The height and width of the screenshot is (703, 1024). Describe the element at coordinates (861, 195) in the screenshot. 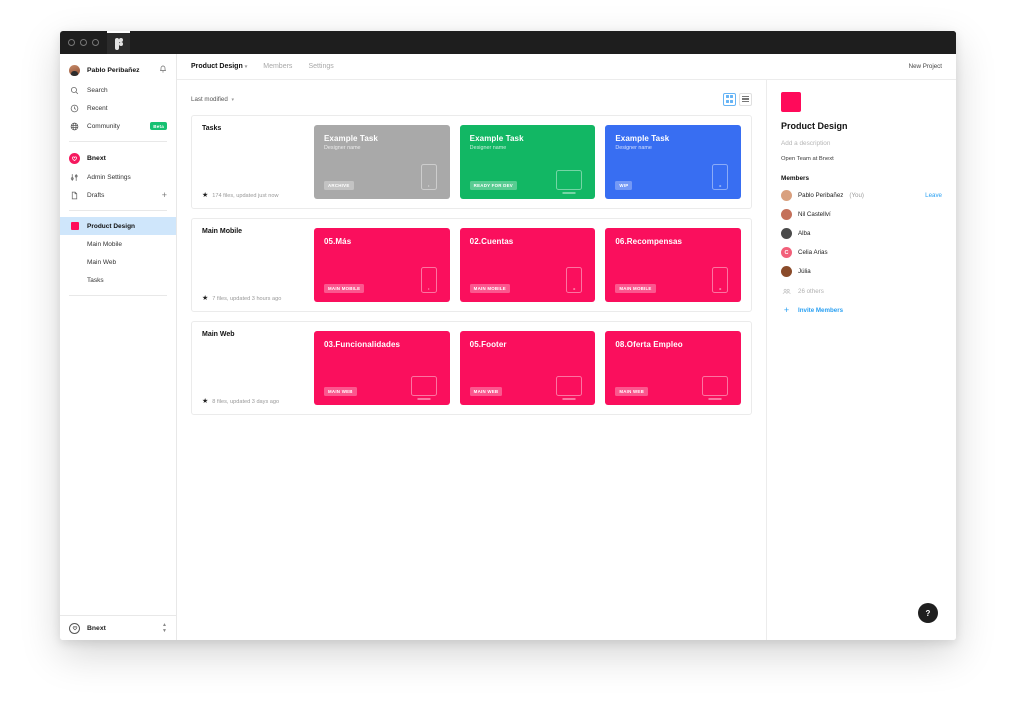

I see `member-row: Pablo Peribañez (You) Leave` at that location.